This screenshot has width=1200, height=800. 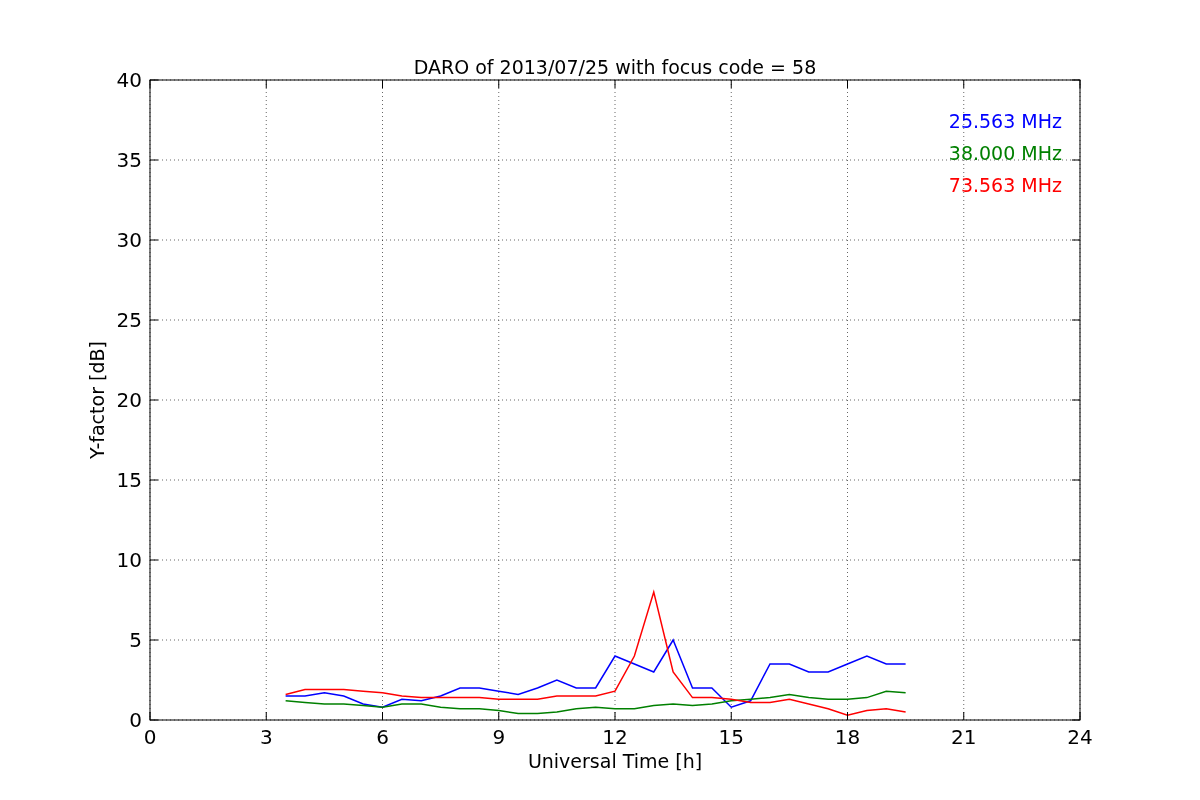 What do you see at coordinates (129, 160) in the screenshot?
I see `tick-label: 35` at bounding box center [129, 160].